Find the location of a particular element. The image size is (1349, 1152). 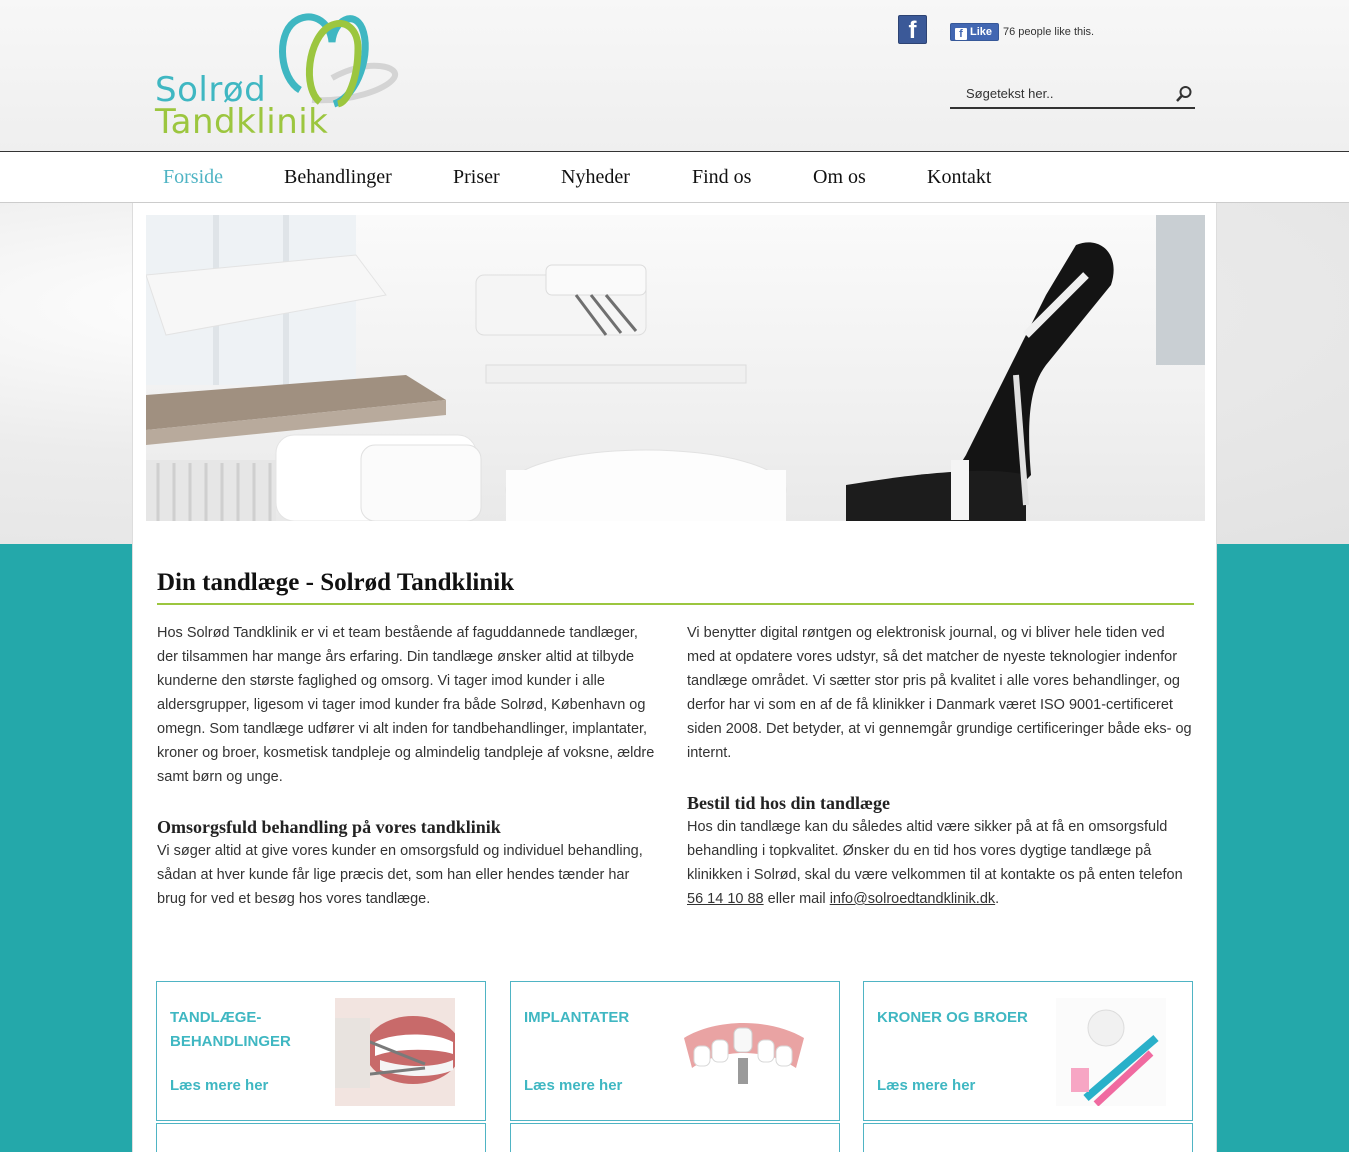

nav-item-behandlinger: Behandlinger is located at coordinates (338, 177).